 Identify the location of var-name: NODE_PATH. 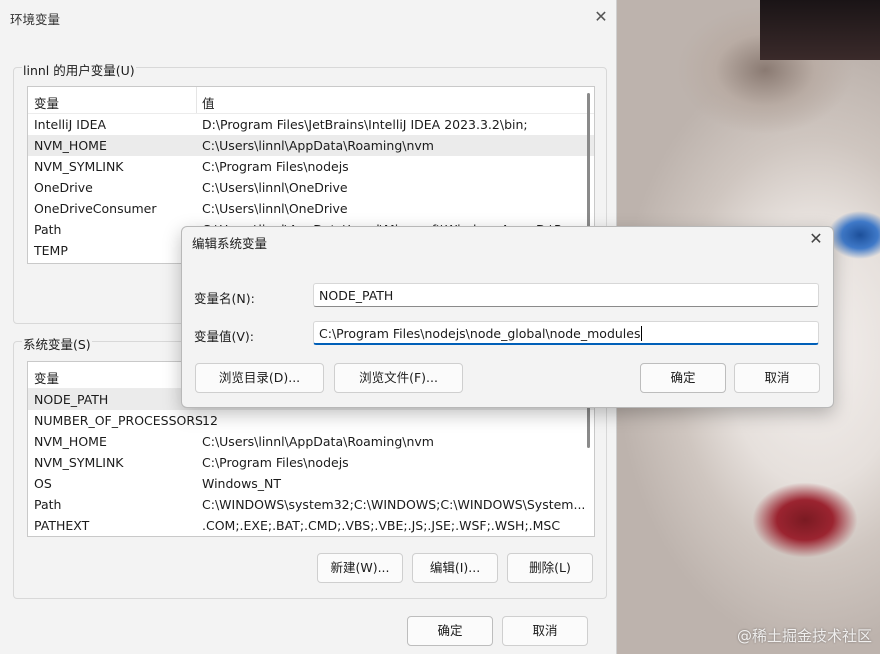
(71, 399).